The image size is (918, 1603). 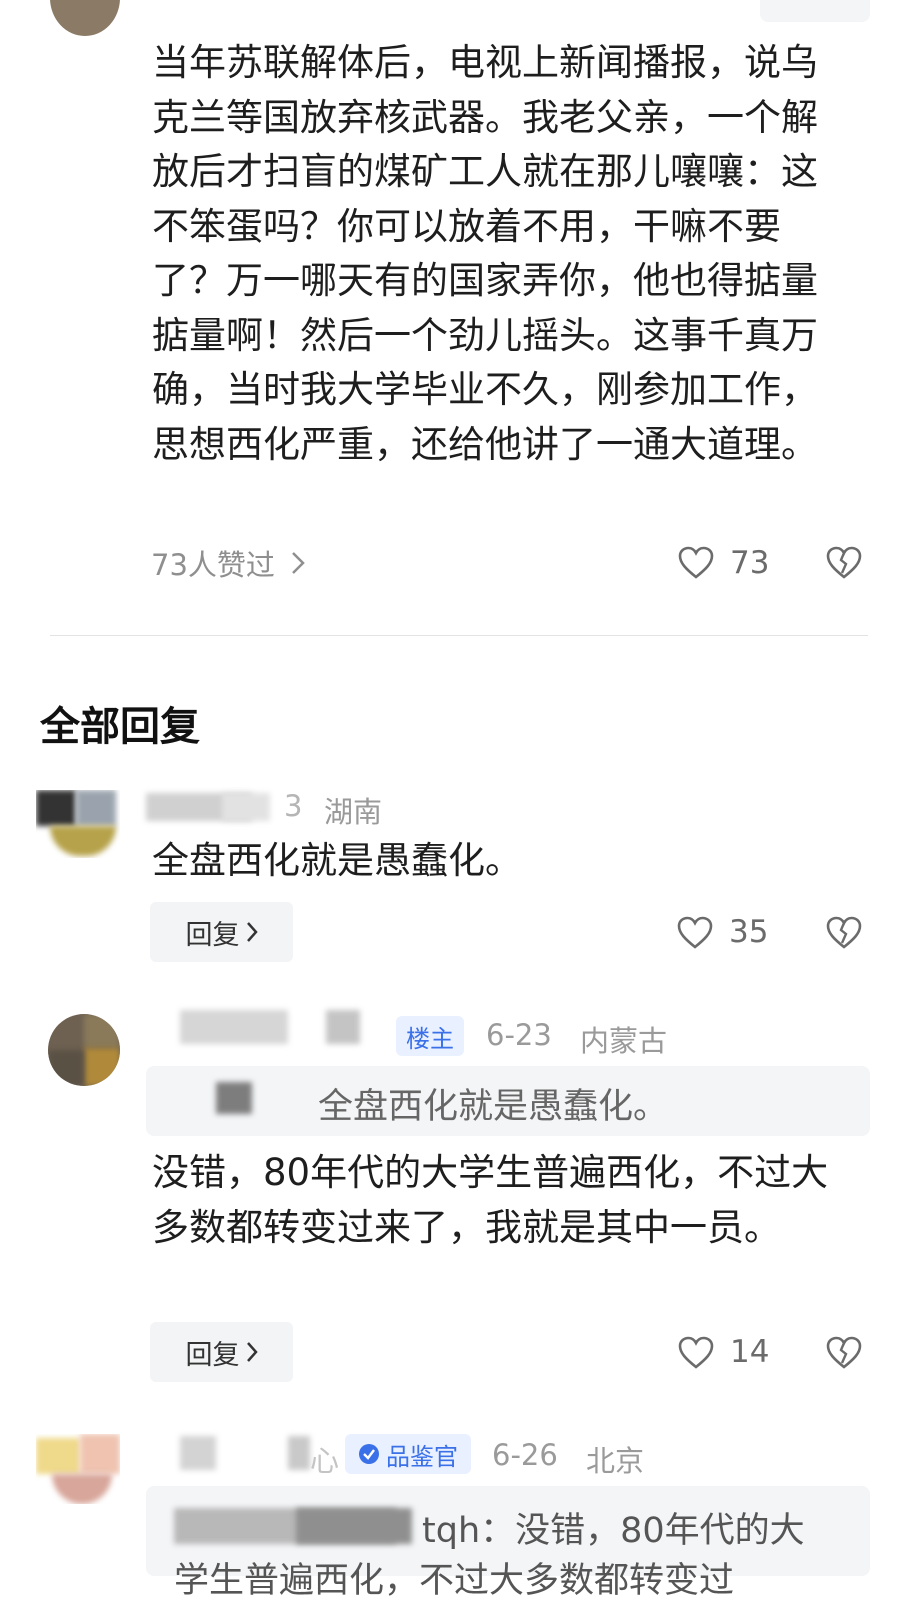 I want to click on date: 6-26, so click(x=525, y=1455).